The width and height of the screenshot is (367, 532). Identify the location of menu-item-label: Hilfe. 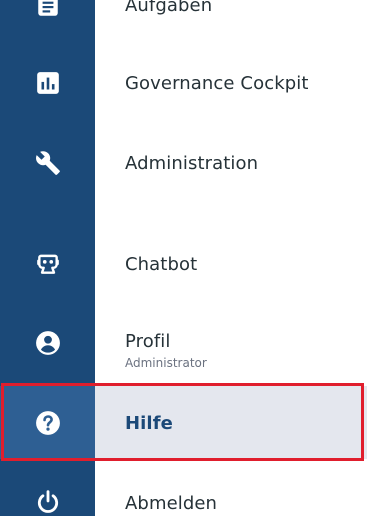
(149, 423).